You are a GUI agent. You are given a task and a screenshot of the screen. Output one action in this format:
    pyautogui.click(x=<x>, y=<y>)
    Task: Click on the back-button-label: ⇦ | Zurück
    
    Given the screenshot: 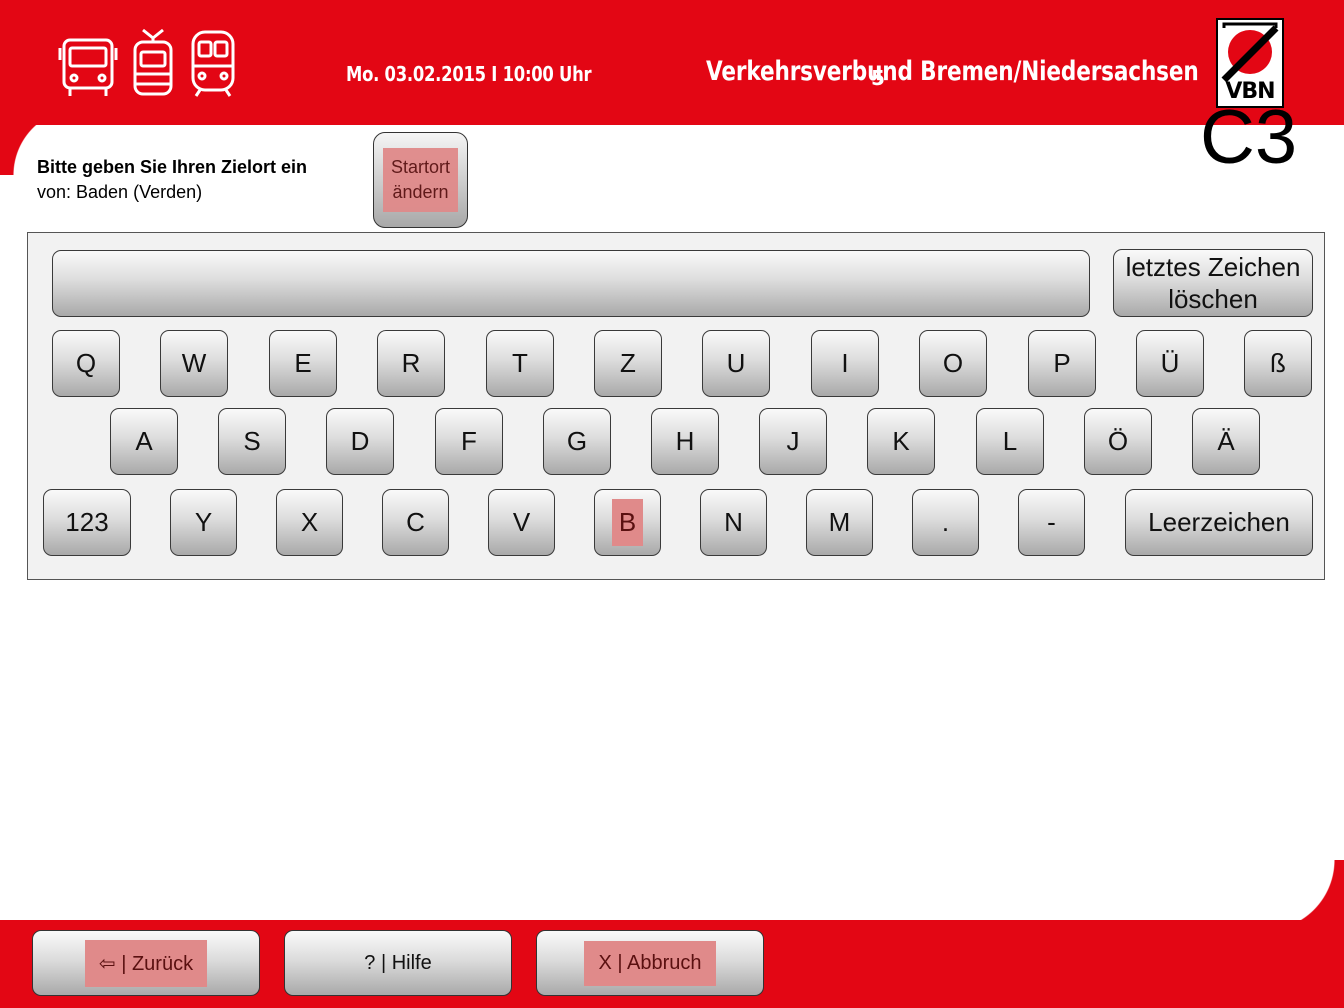 What is the action you would take?
    pyautogui.click(x=146, y=963)
    